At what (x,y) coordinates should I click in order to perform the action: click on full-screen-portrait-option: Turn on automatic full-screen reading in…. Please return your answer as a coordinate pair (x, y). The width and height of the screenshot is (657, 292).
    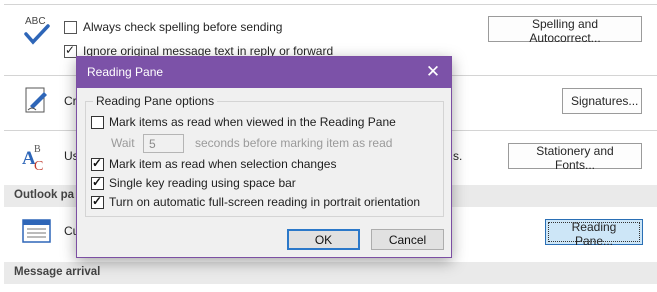
    Looking at the image, I should click on (255, 202).